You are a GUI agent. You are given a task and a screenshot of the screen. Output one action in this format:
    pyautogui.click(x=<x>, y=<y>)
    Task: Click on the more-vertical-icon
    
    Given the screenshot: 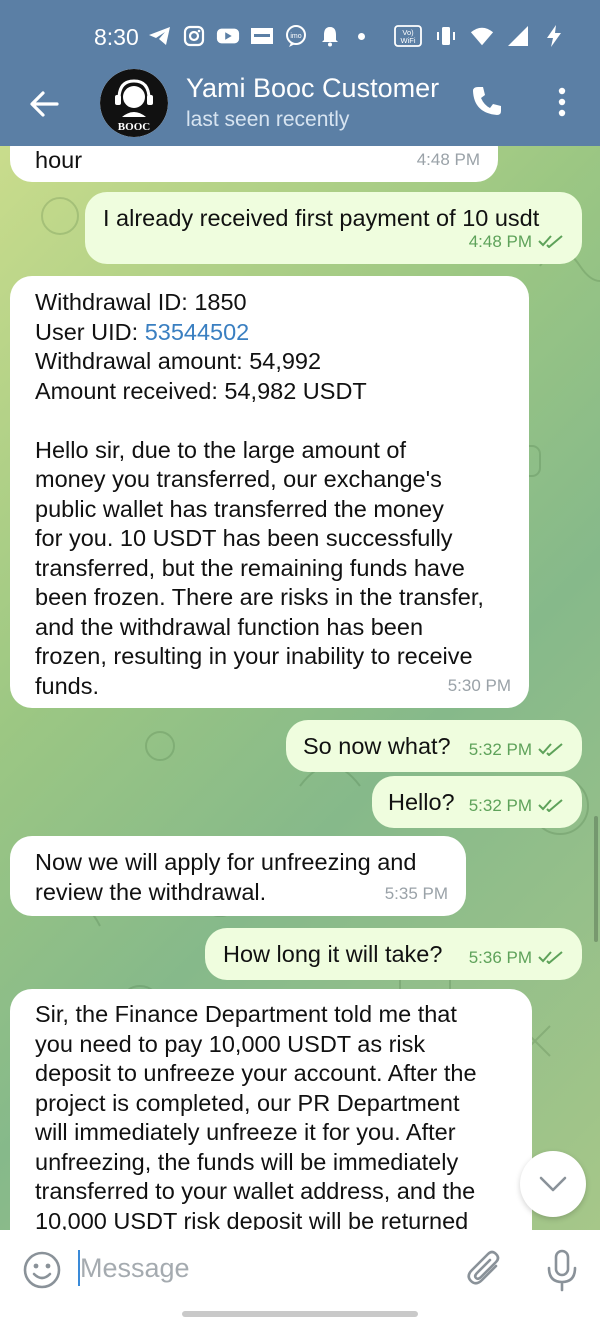 What is the action you would take?
    pyautogui.click(x=562, y=102)
    